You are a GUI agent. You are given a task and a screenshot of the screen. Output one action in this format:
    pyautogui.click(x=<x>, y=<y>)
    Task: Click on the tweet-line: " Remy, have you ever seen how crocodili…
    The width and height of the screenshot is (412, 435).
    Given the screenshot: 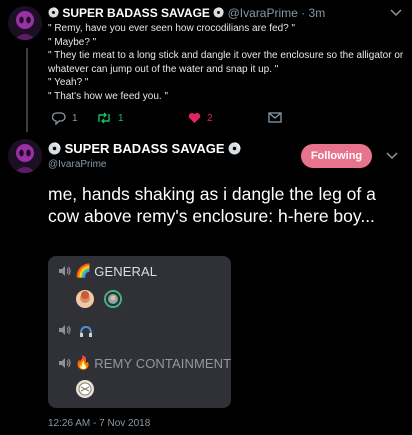 What is the action you would take?
    pyautogui.click(x=172, y=28)
    